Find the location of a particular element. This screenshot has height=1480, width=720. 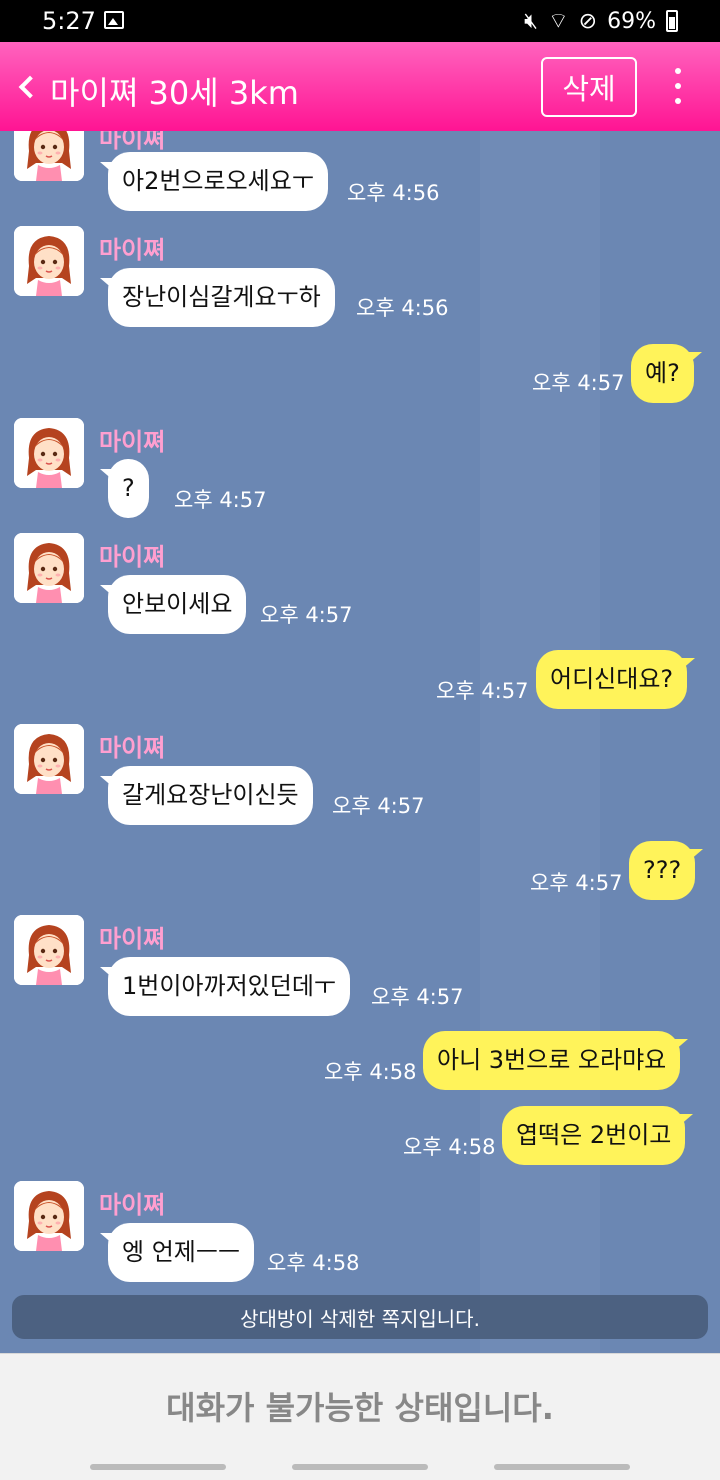

message-bubble: 예? is located at coordinates (666, 373).